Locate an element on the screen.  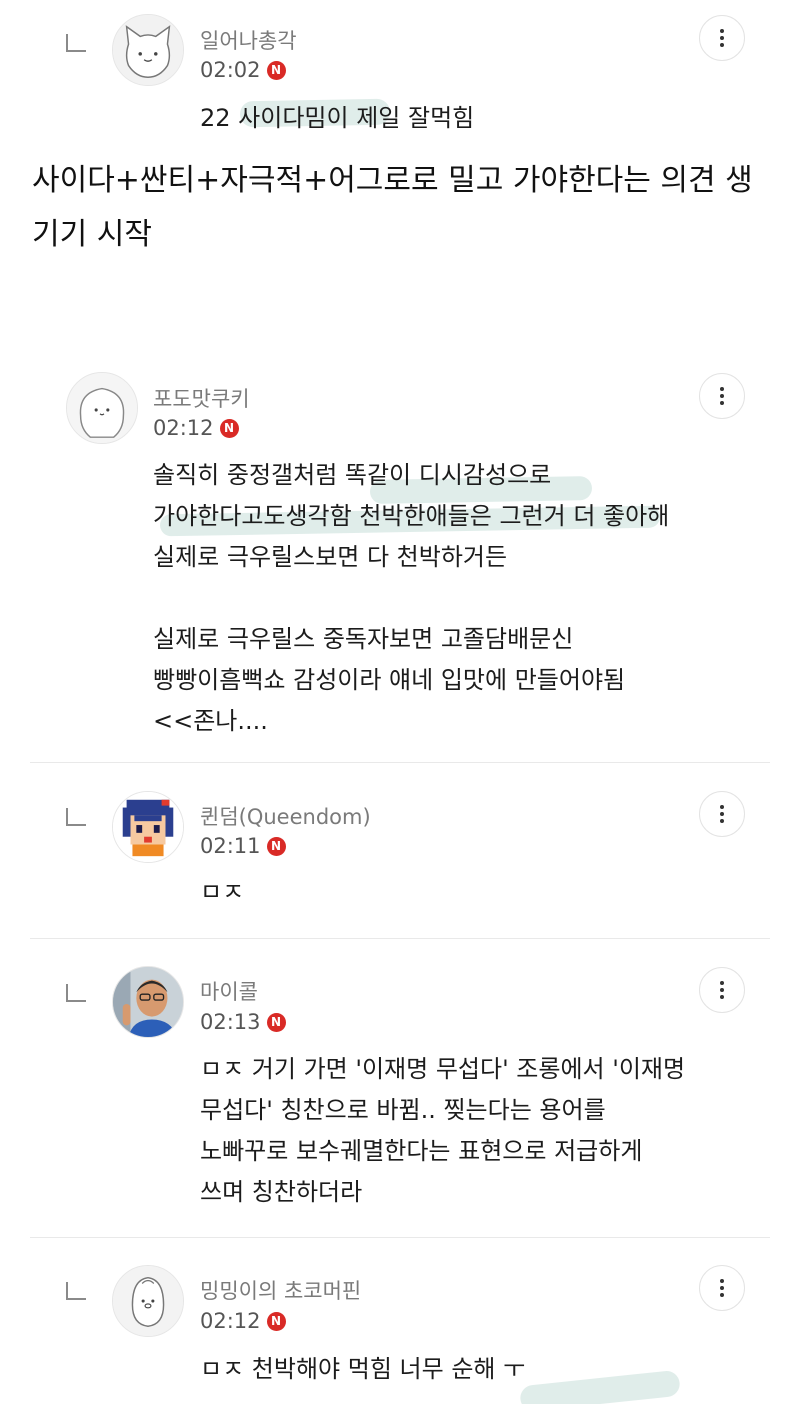
comment-nickname: 포도맛쿠키 is located at coordinates (201, 398).